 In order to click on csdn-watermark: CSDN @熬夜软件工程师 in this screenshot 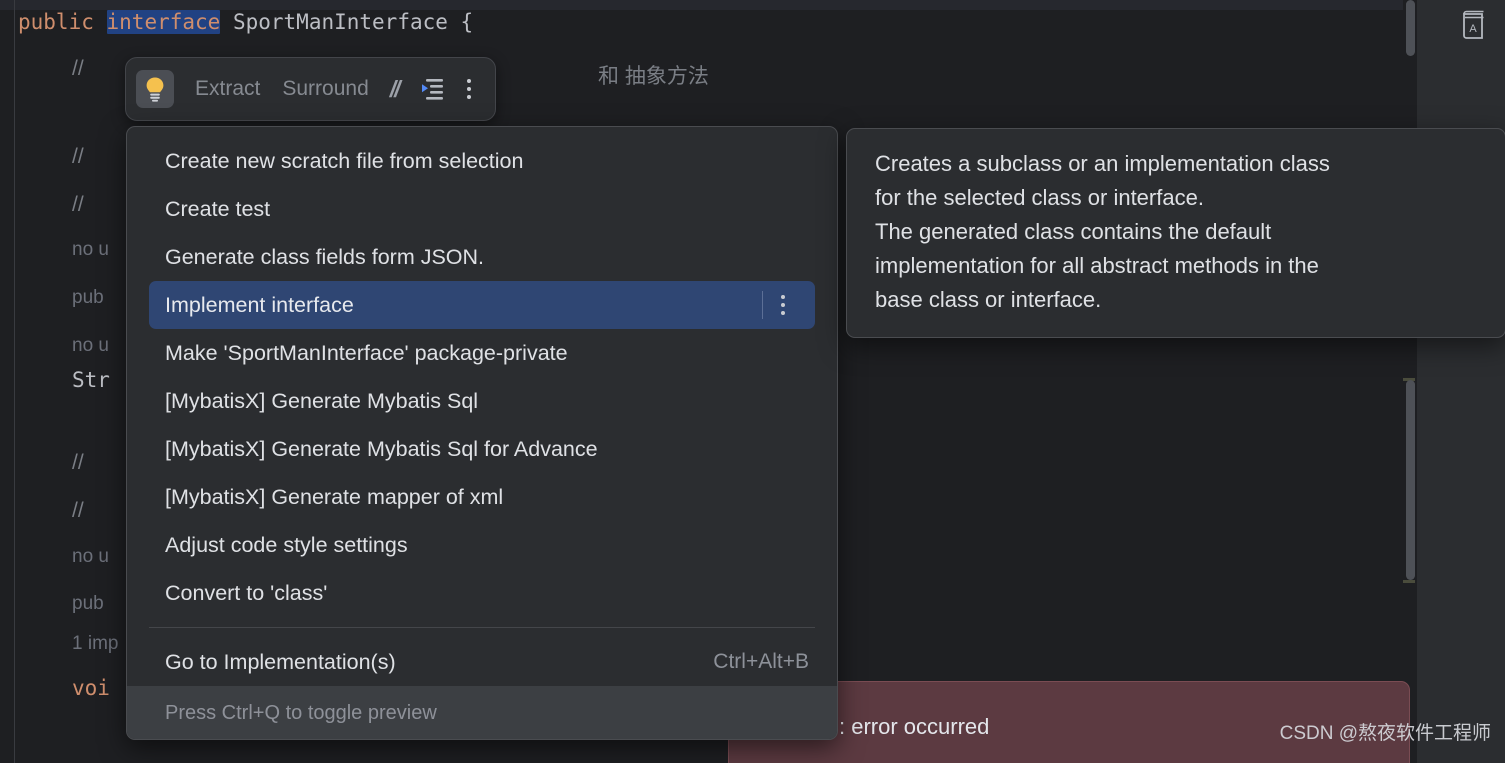, I will do `click(1385, 733)`.